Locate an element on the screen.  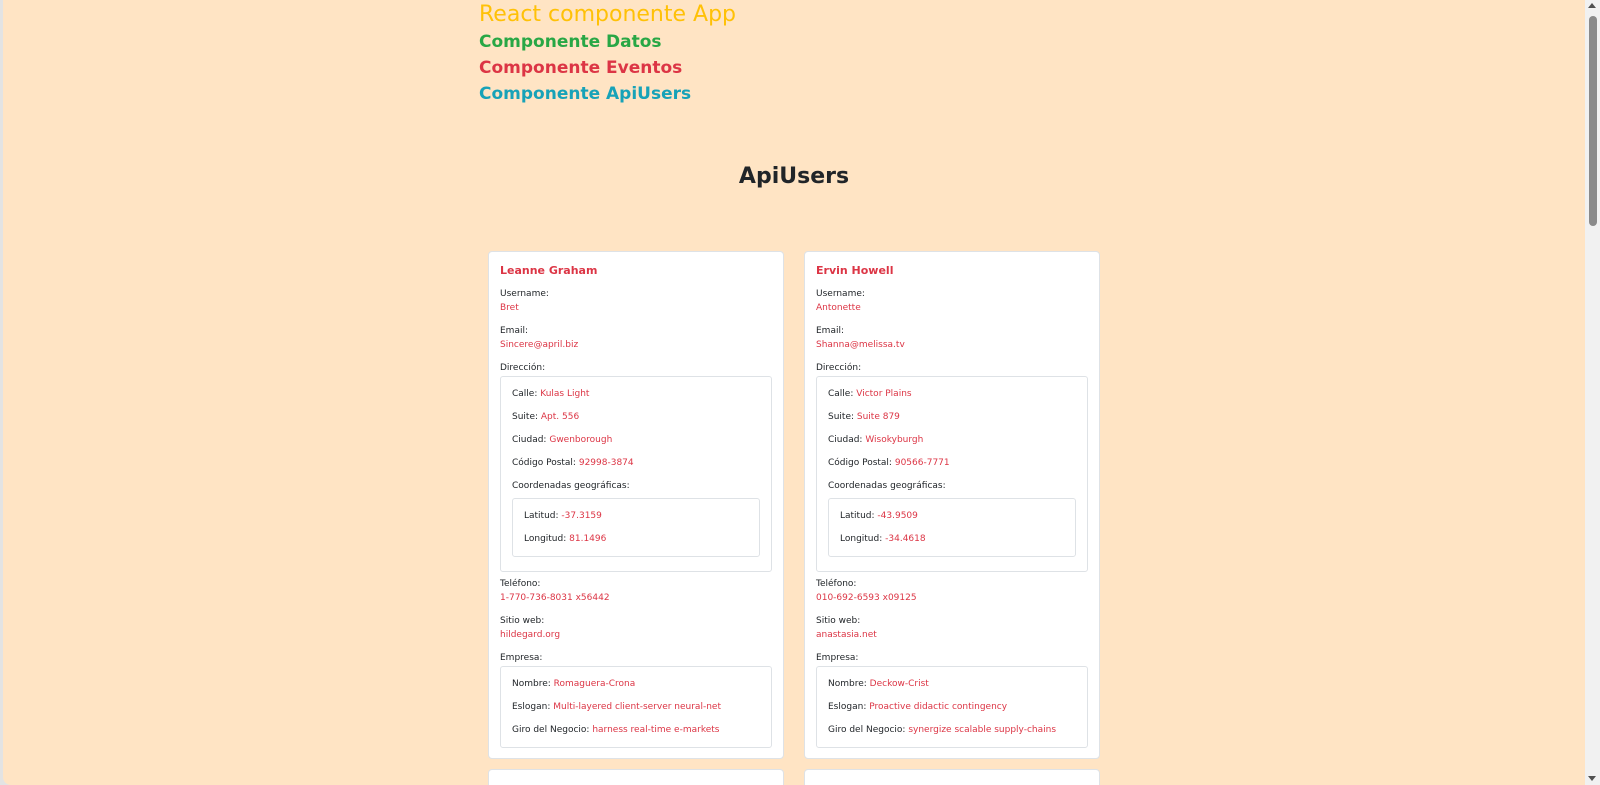
lng-value: 81.1496 is located at coordinates (588, 539).